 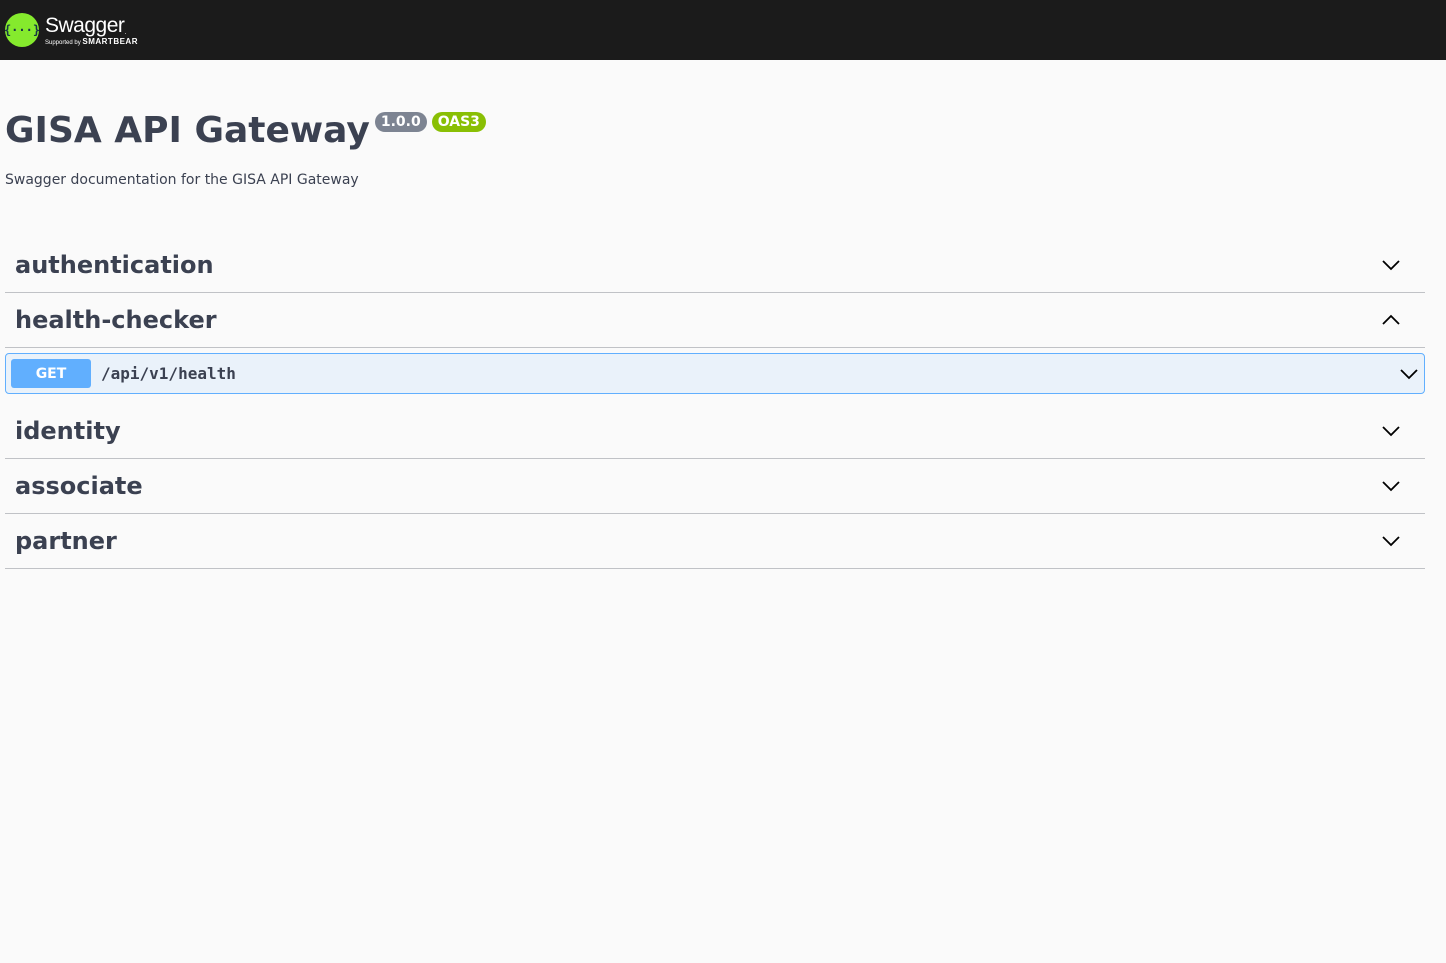 I want to click on swagger-logo-link: {···} Swagger. Supported by SMARTBEAR, so click(x=71, y=30).